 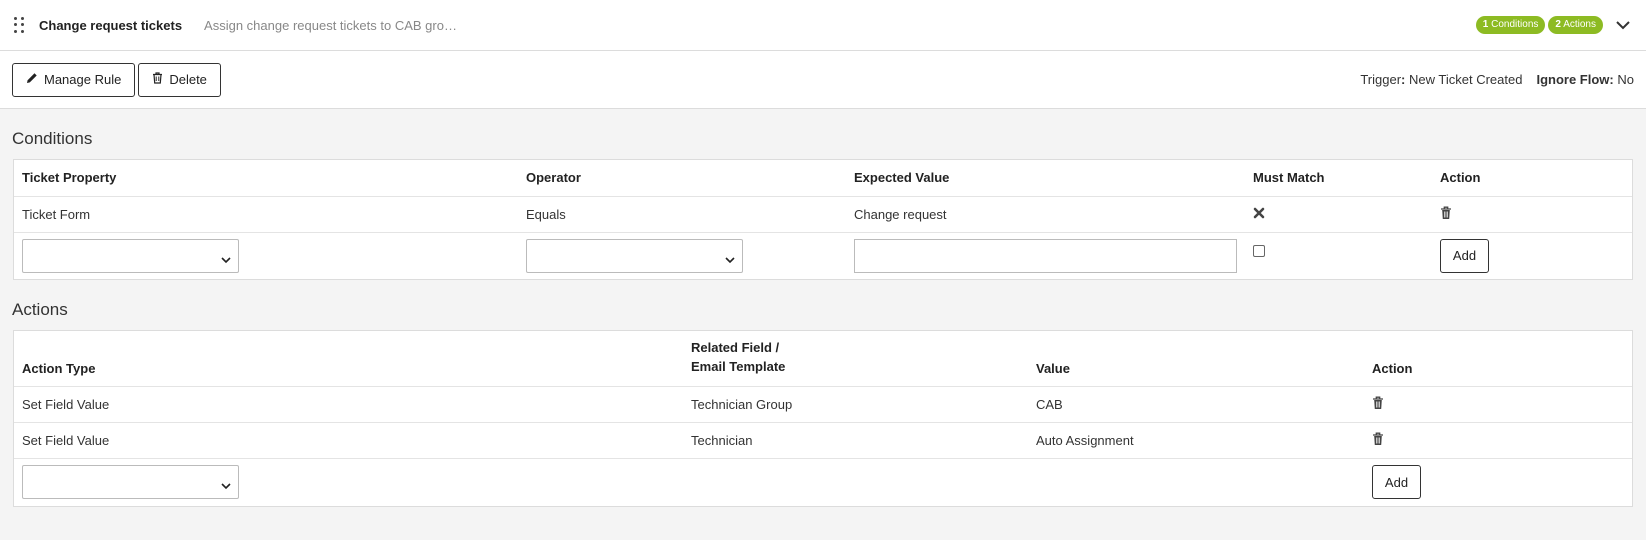 What do you see at coordinates (1196, 403) in the screenshot?
I see `action-value: CAB` at bounding box center [1196, 403].